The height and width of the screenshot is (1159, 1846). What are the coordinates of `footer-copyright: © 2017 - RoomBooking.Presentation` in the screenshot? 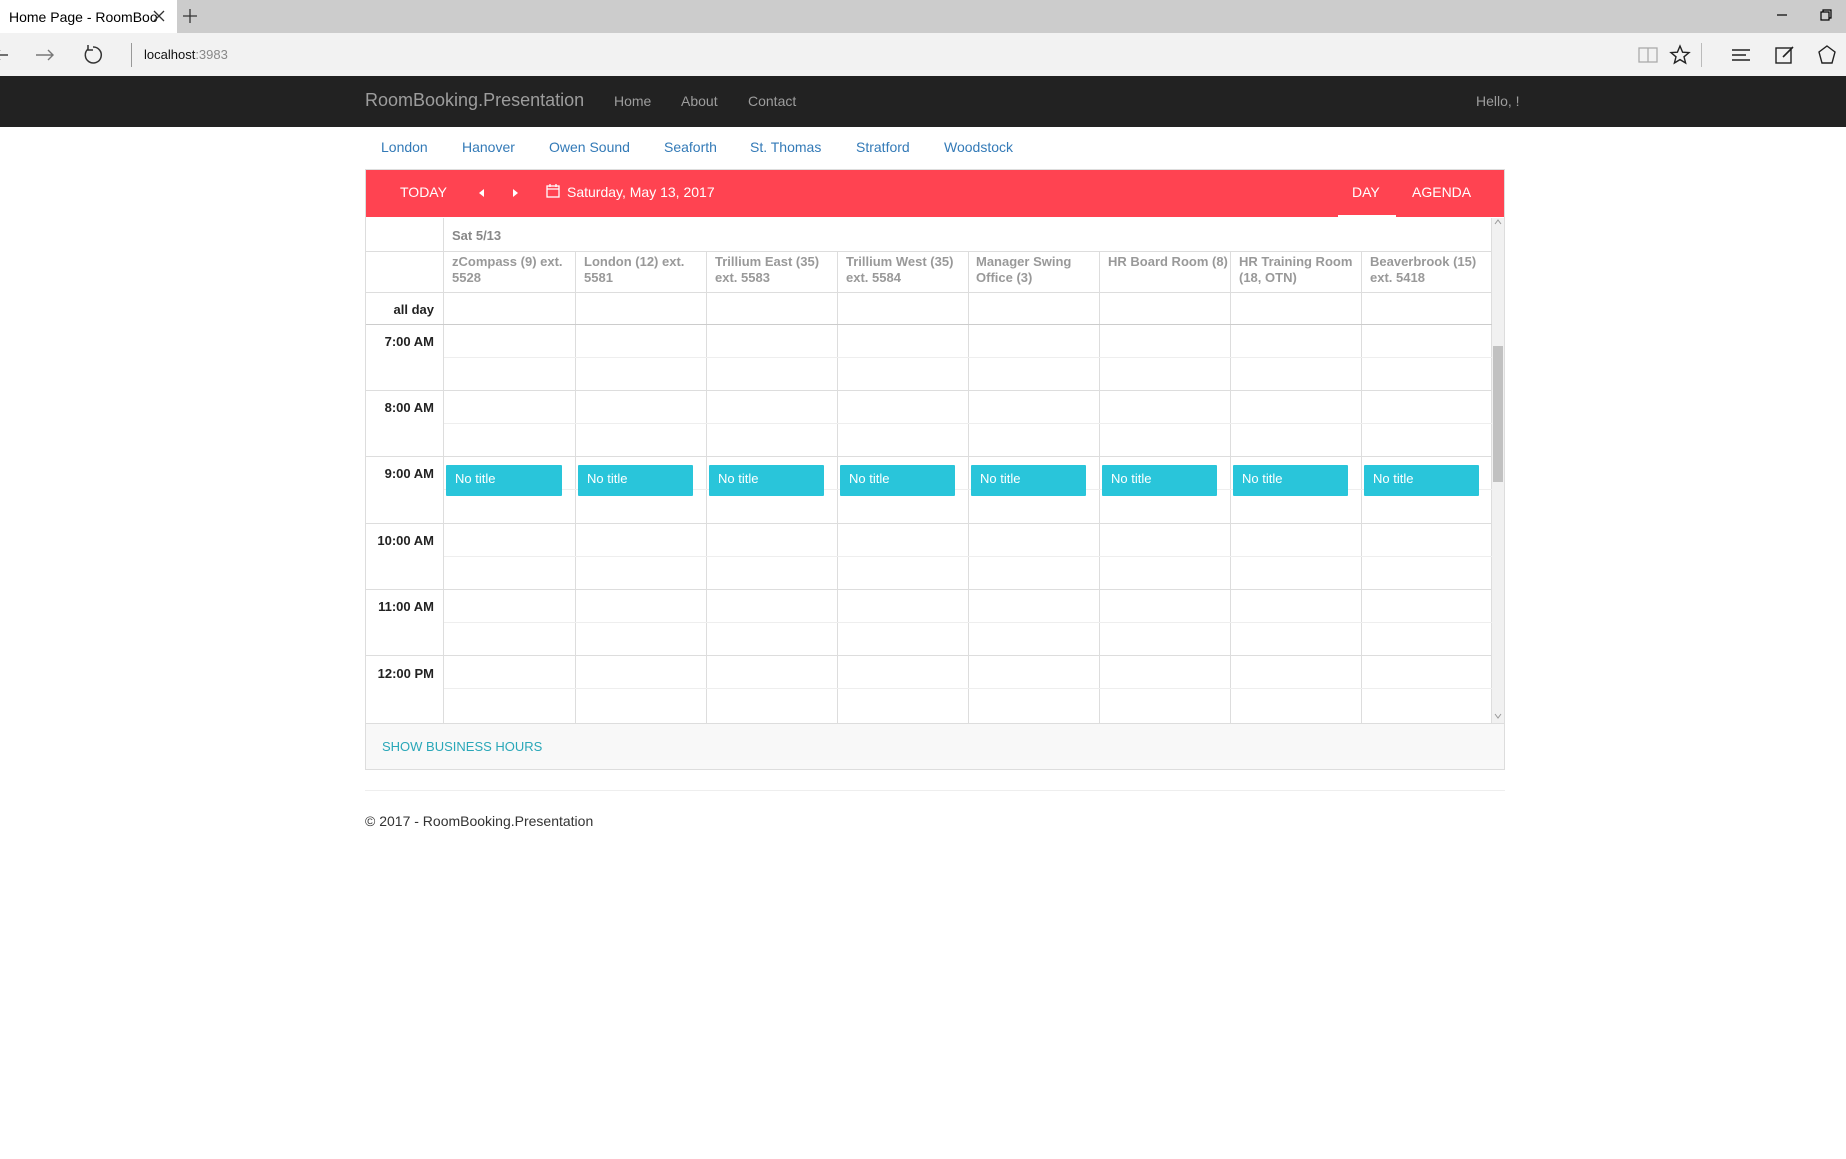 It's located at (479, 821).